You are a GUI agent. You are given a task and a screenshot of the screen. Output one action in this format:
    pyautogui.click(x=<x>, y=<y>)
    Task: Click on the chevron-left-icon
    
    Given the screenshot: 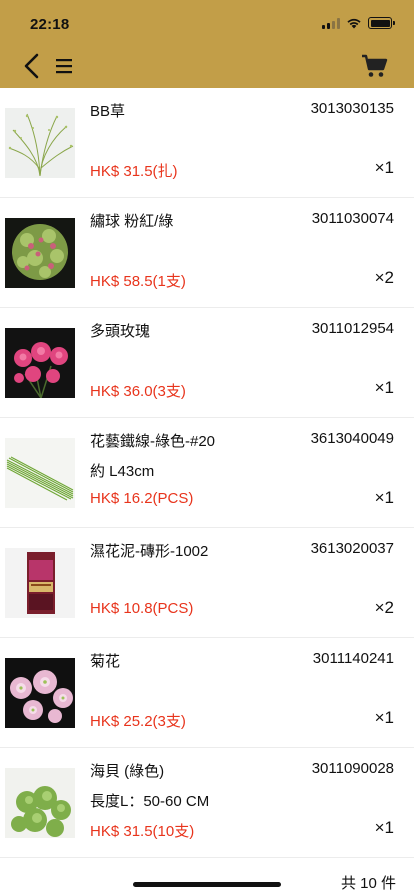 What is the action you would take?
    pyautogui.click(x=32, y=66)
    